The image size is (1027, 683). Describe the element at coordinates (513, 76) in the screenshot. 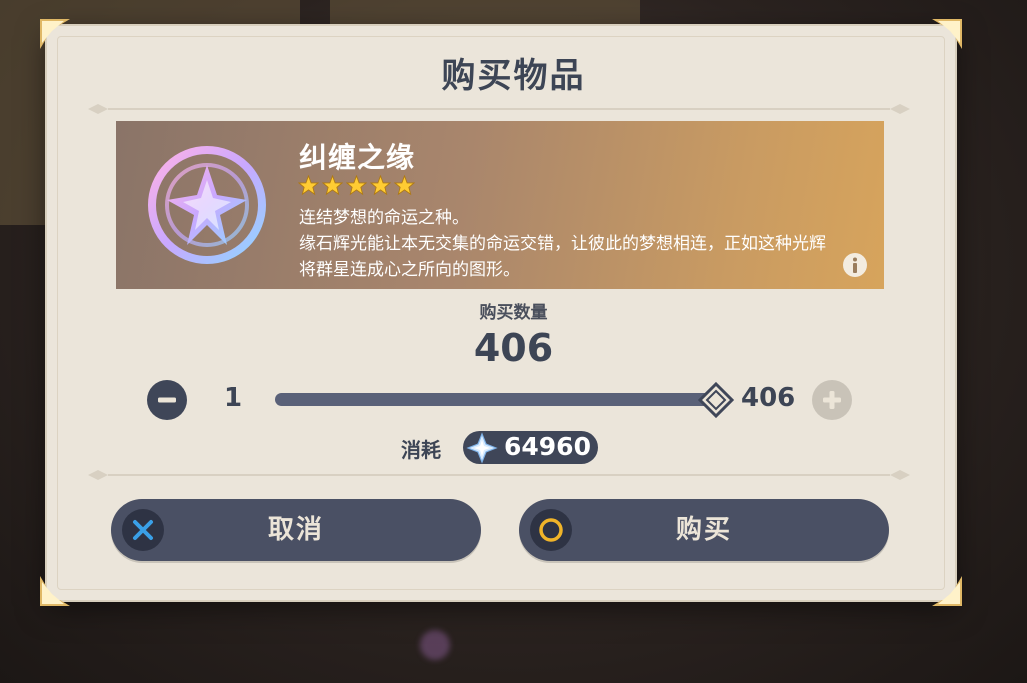

I see `dialog-title: 购买物品` at that location.